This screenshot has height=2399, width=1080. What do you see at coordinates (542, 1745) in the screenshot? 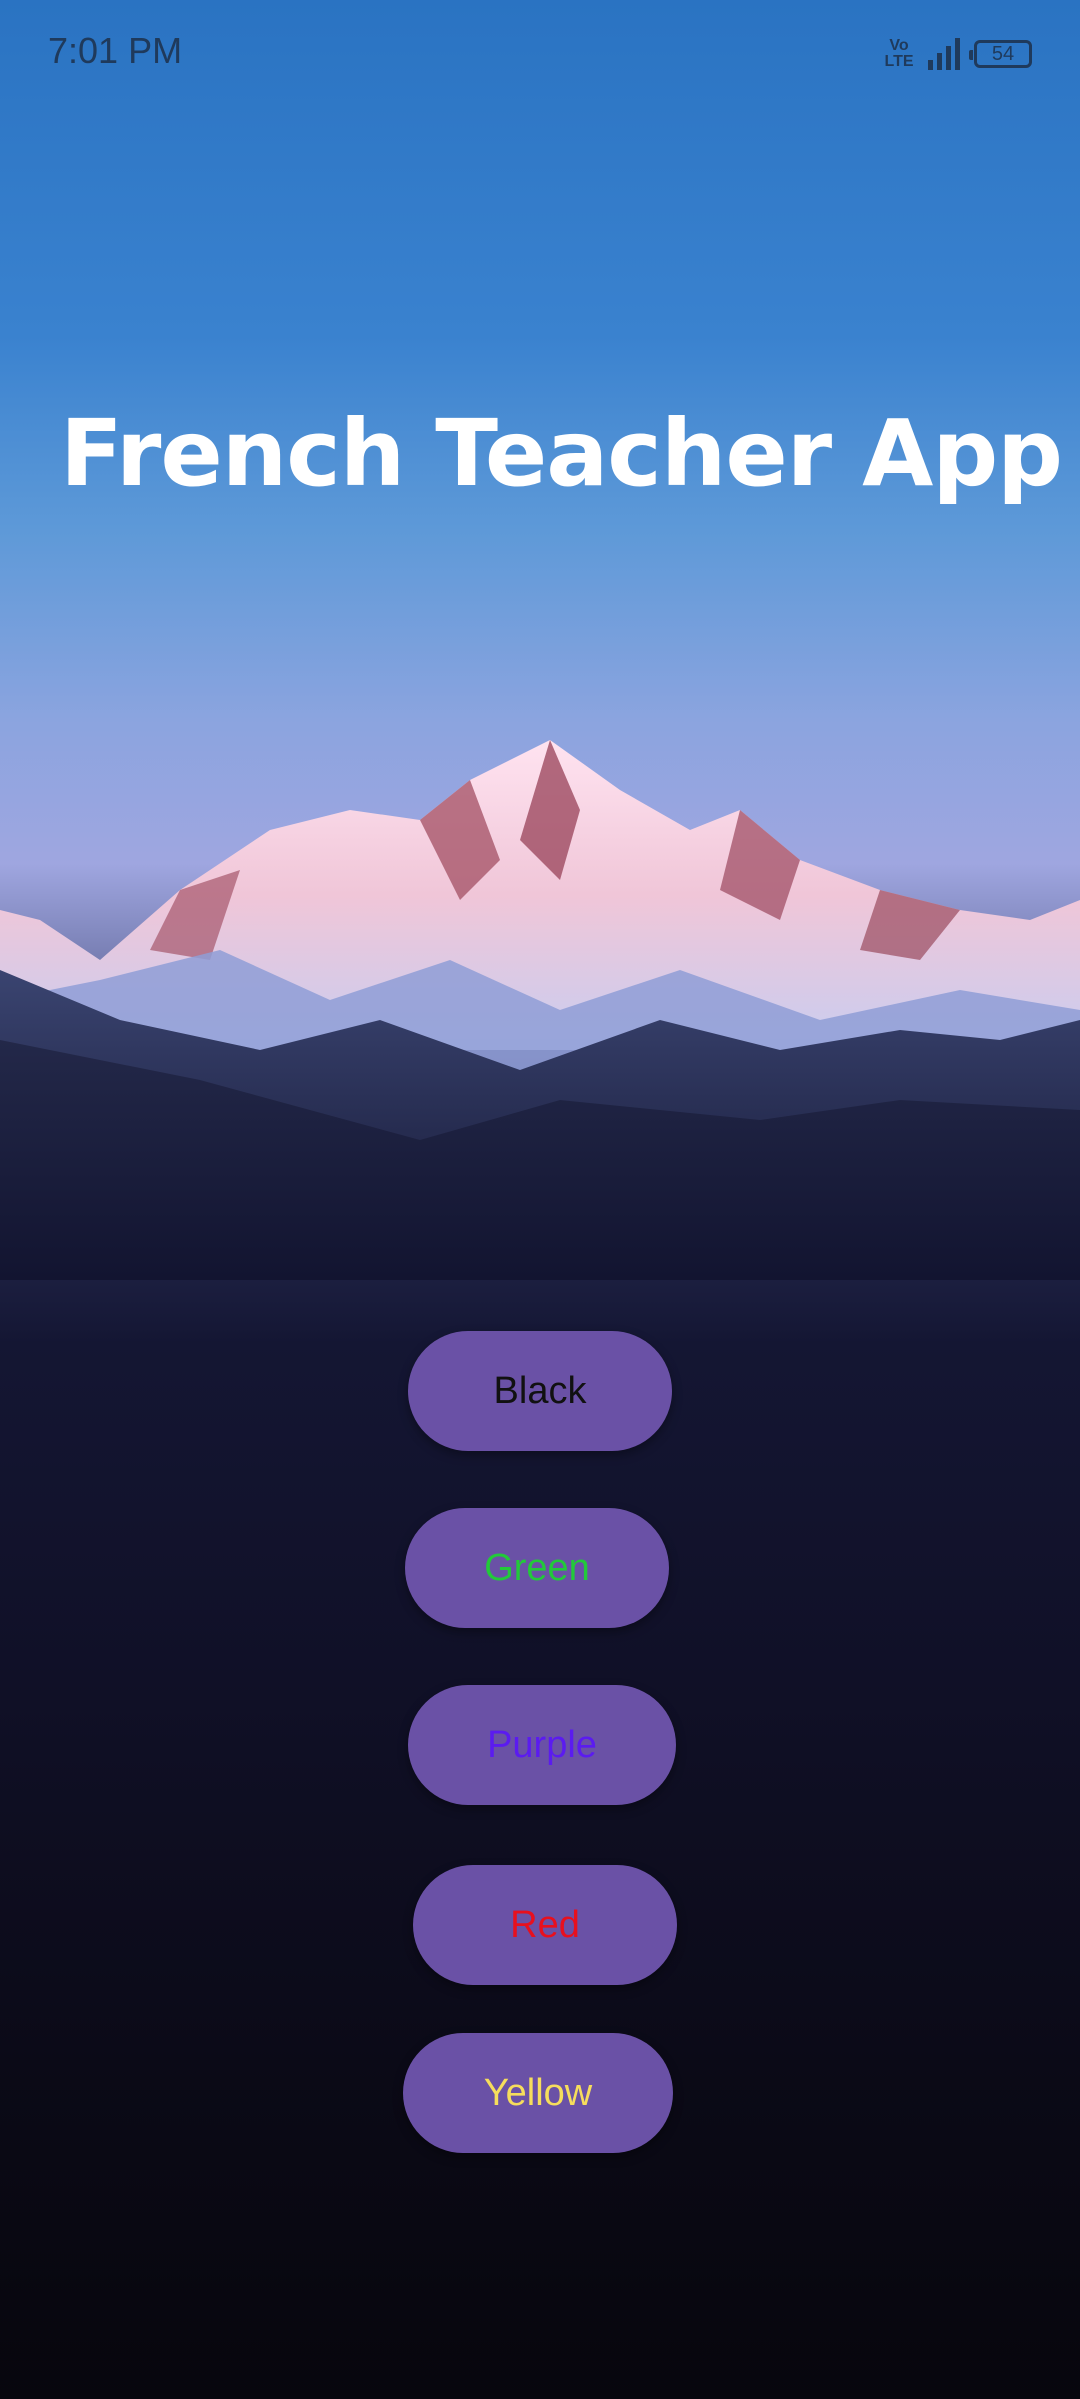
I see `purple-button: Purple` at bounding box center [542, 1745].